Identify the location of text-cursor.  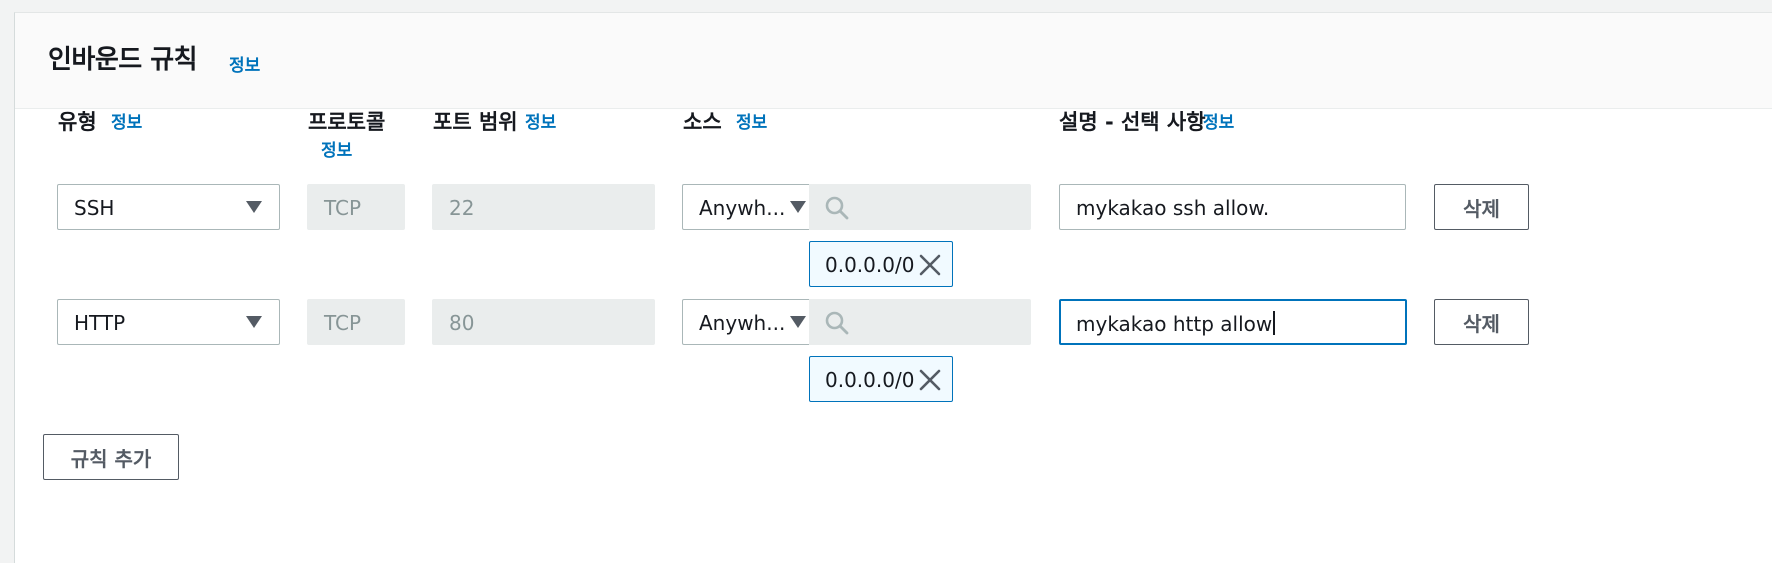
(1274, 323).